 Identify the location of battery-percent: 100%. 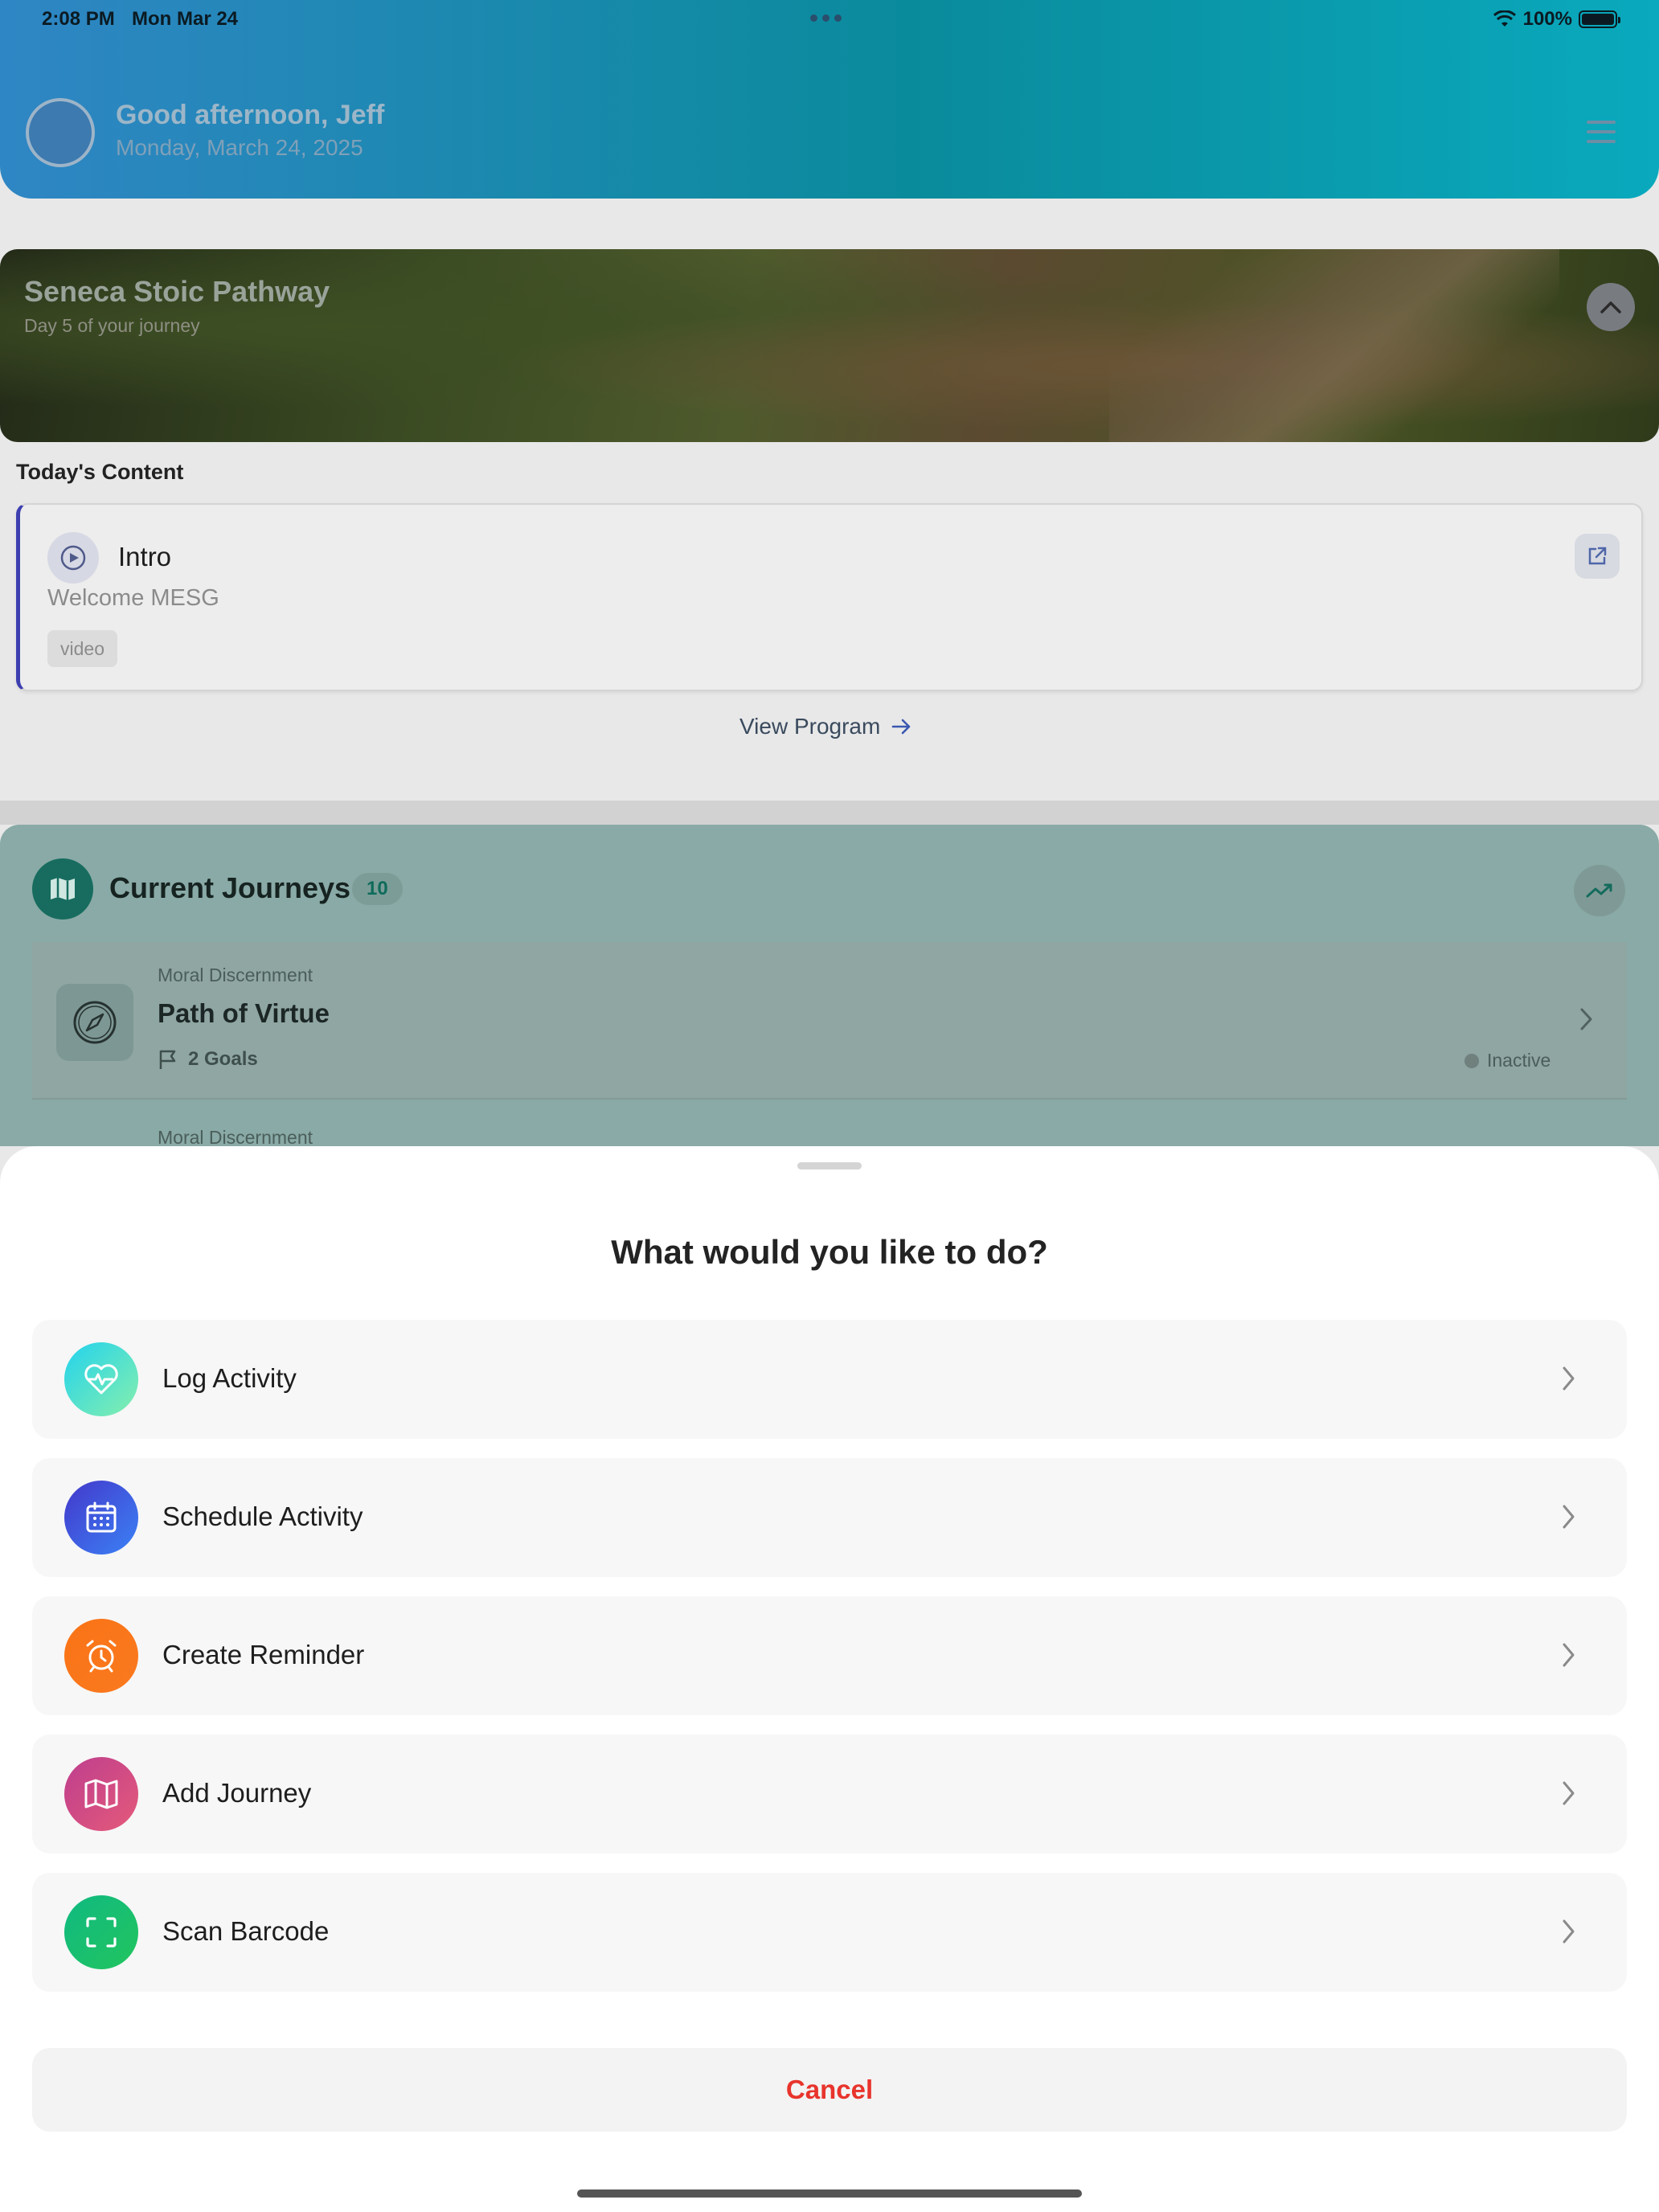
(1547, 19).